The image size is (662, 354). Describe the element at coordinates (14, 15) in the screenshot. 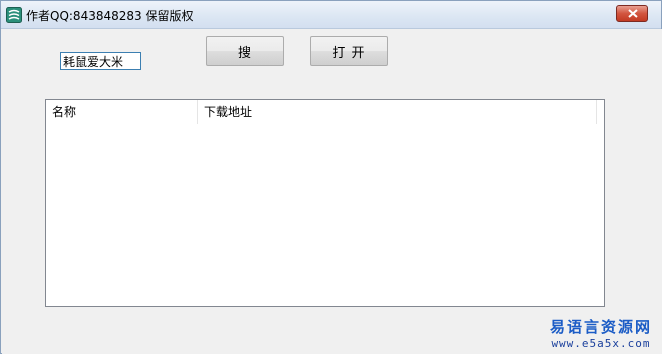

I see `app-icon` at that location.